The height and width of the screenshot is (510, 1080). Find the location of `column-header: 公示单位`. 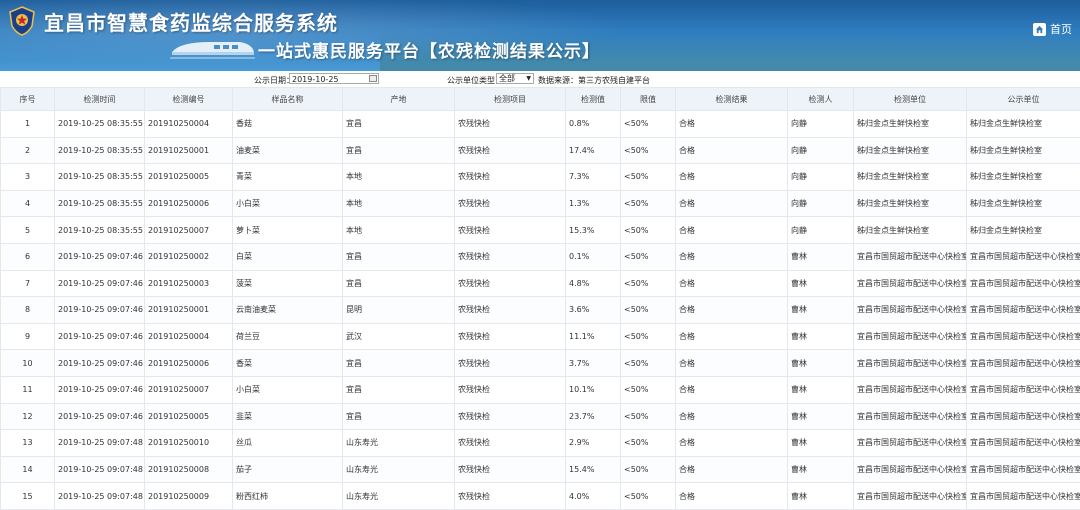

column-header: 公示单位 is located at coordinates (1023, 99).